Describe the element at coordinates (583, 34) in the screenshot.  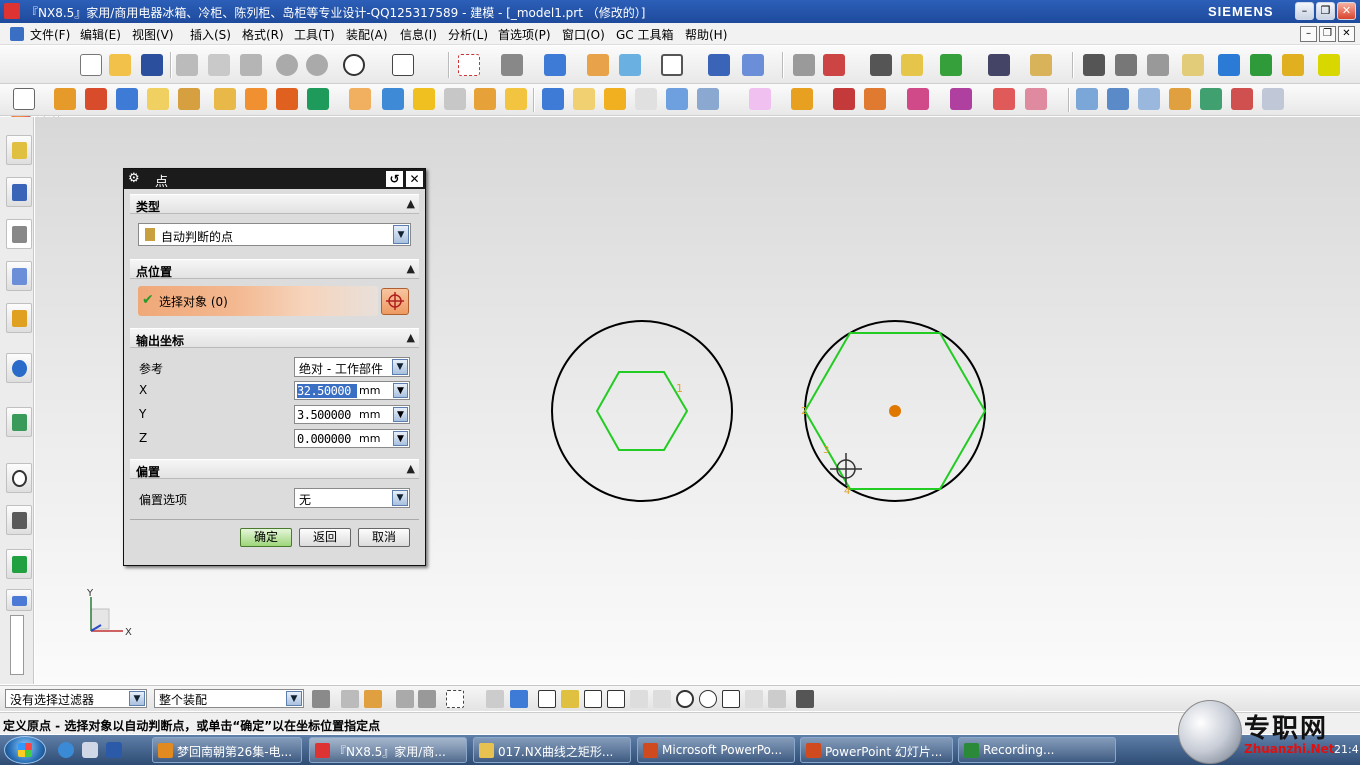
I see `menu-window: 窗口(O)` at that location.